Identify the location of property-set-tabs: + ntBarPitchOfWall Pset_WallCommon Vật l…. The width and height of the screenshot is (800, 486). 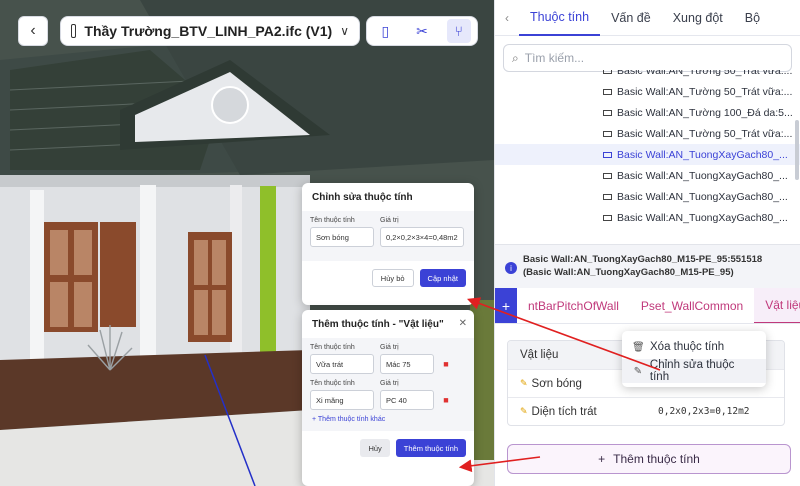
(647, 306).